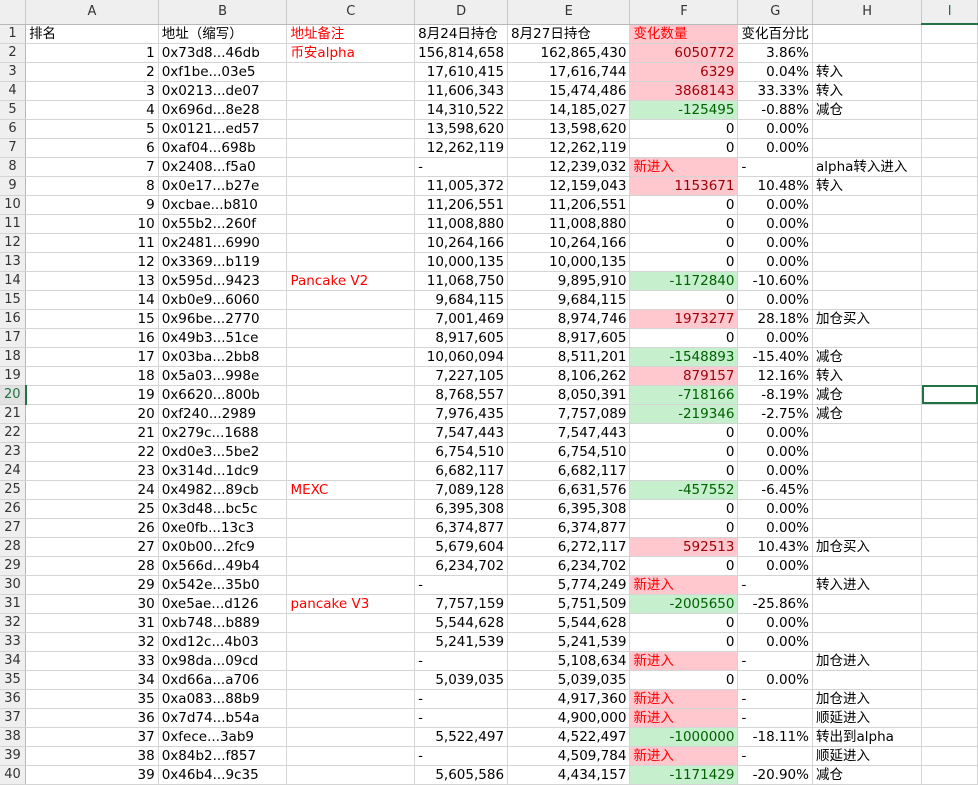  I want to click on cell-E14: 9,895,910, so click(569, 281).